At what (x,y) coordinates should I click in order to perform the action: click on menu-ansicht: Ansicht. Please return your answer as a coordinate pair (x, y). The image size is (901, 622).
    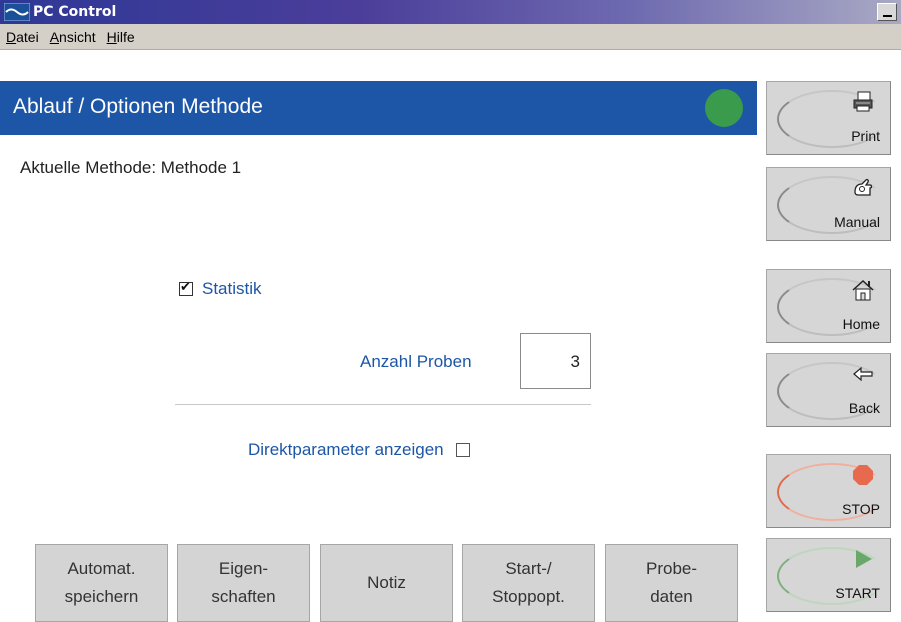
    Looking at the image, I should click on (73, 37).